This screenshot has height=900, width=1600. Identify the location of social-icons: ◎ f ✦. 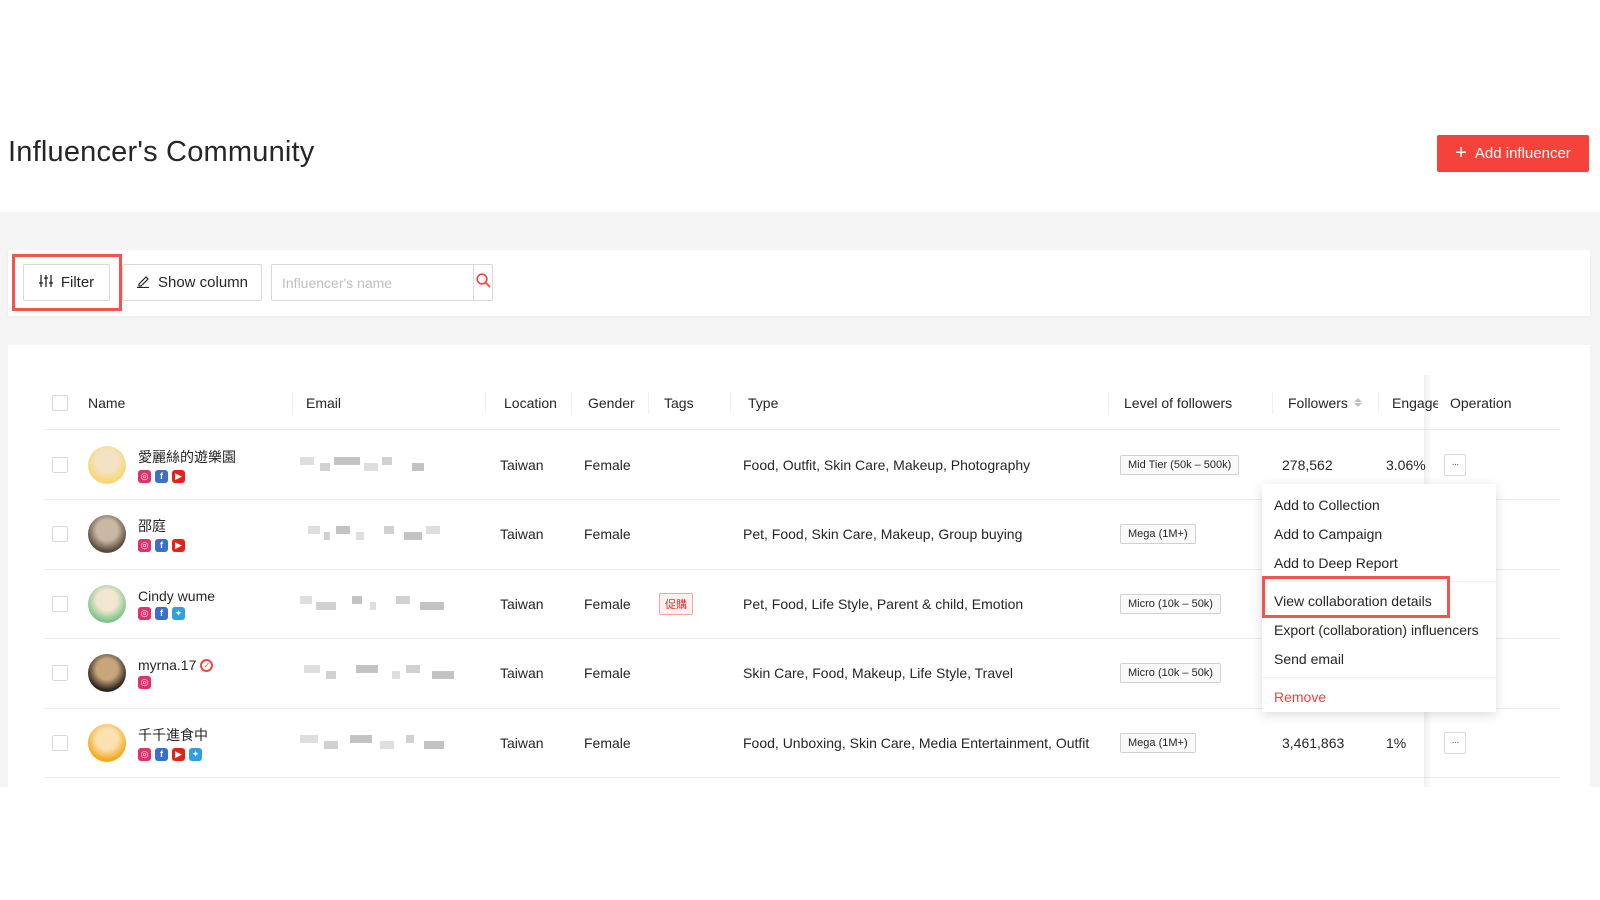
(176, 613).